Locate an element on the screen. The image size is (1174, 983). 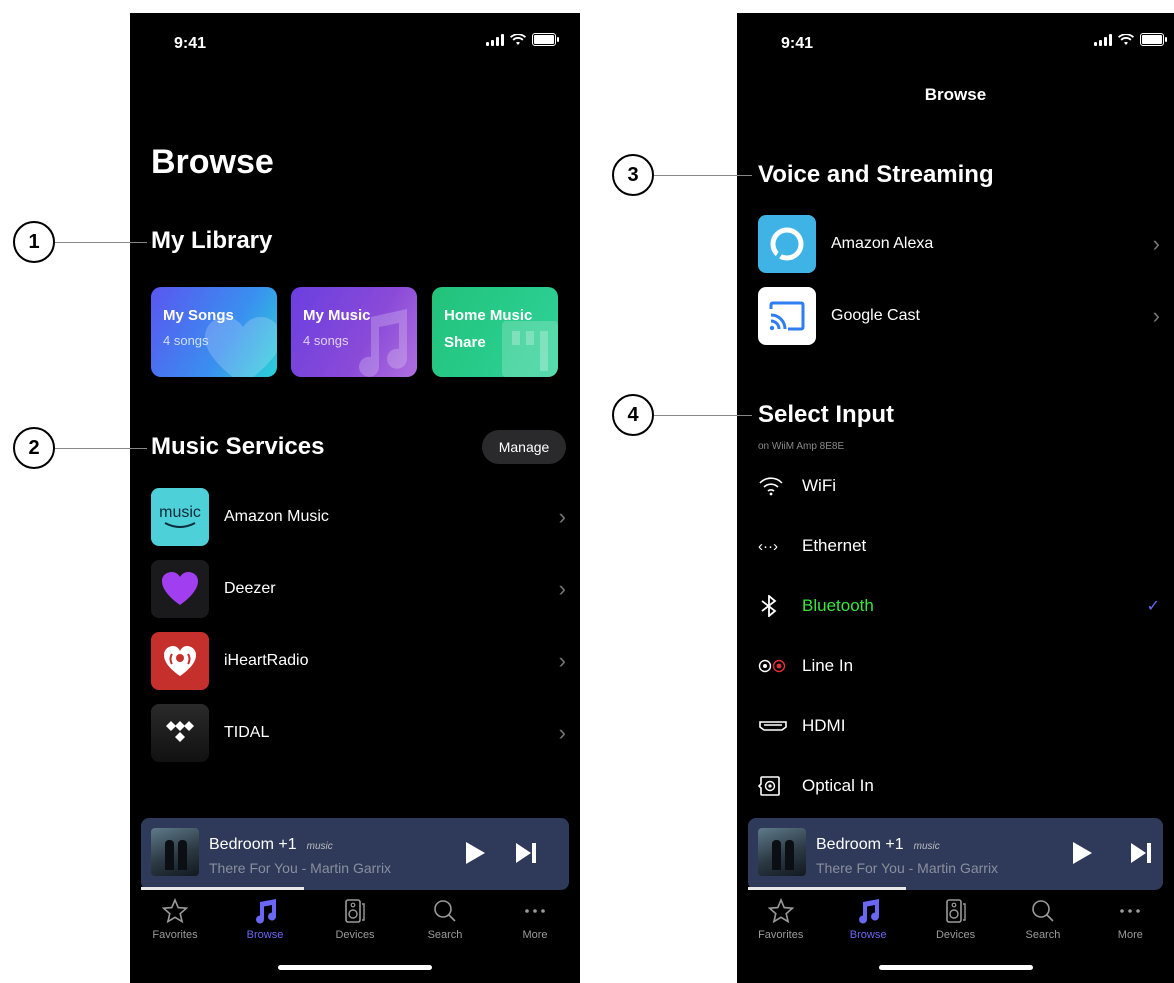
deezer-heart-logo is located at coordinates (180, 589).